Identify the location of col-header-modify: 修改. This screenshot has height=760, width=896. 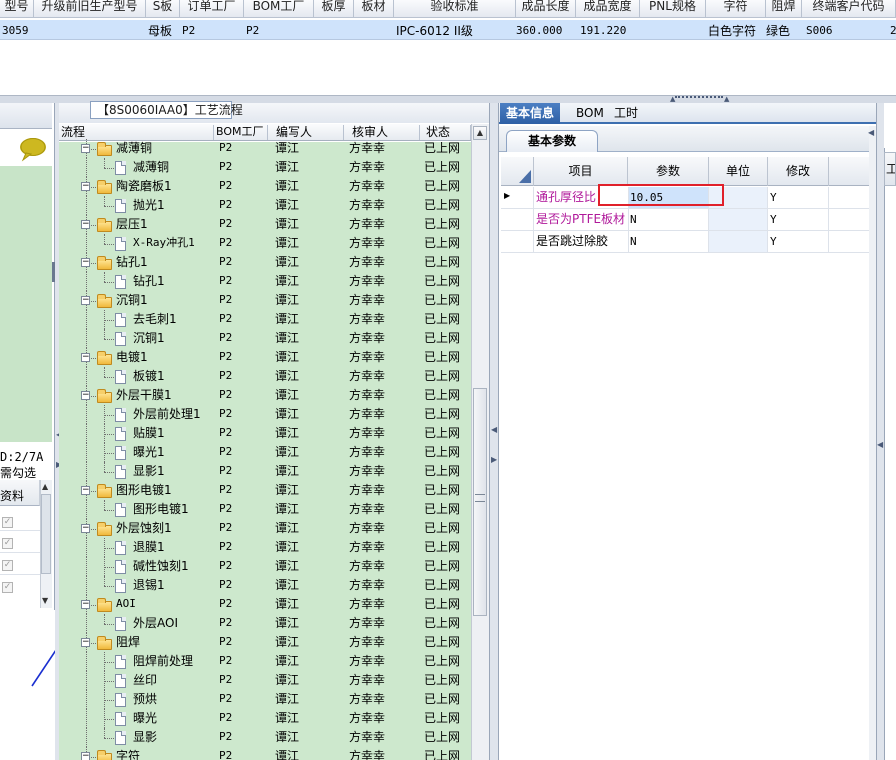
(798, 171).